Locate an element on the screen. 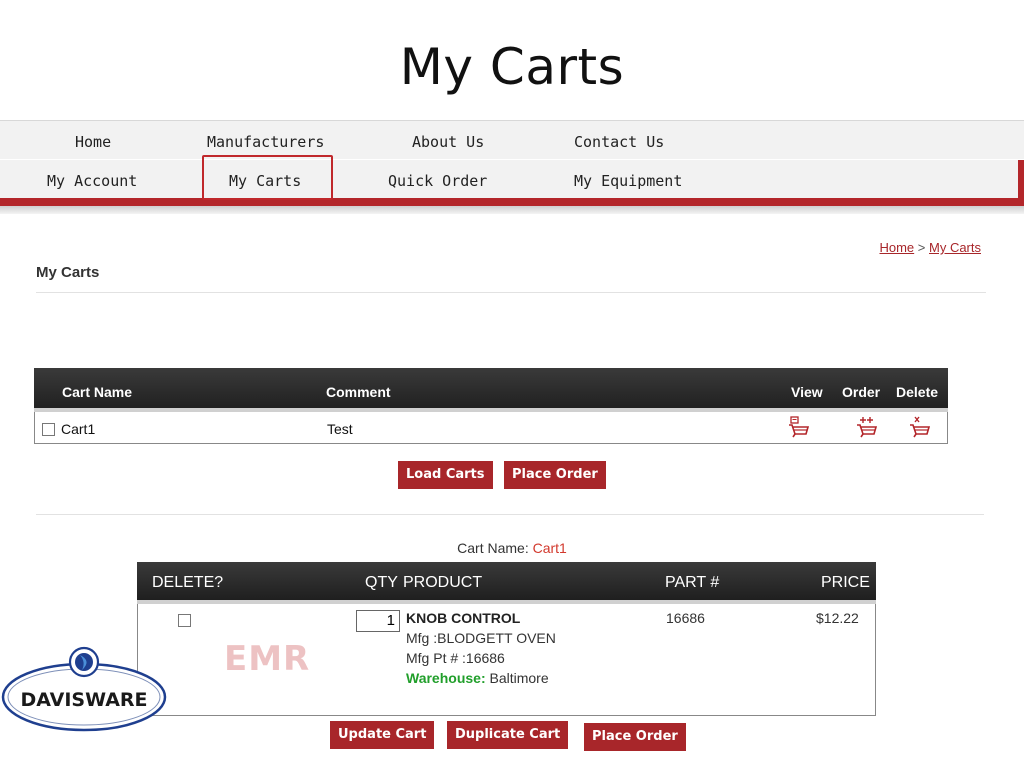 This screenshot has height=768, width=1024. cart-select-checkbox is located at coordinates (48, 429).